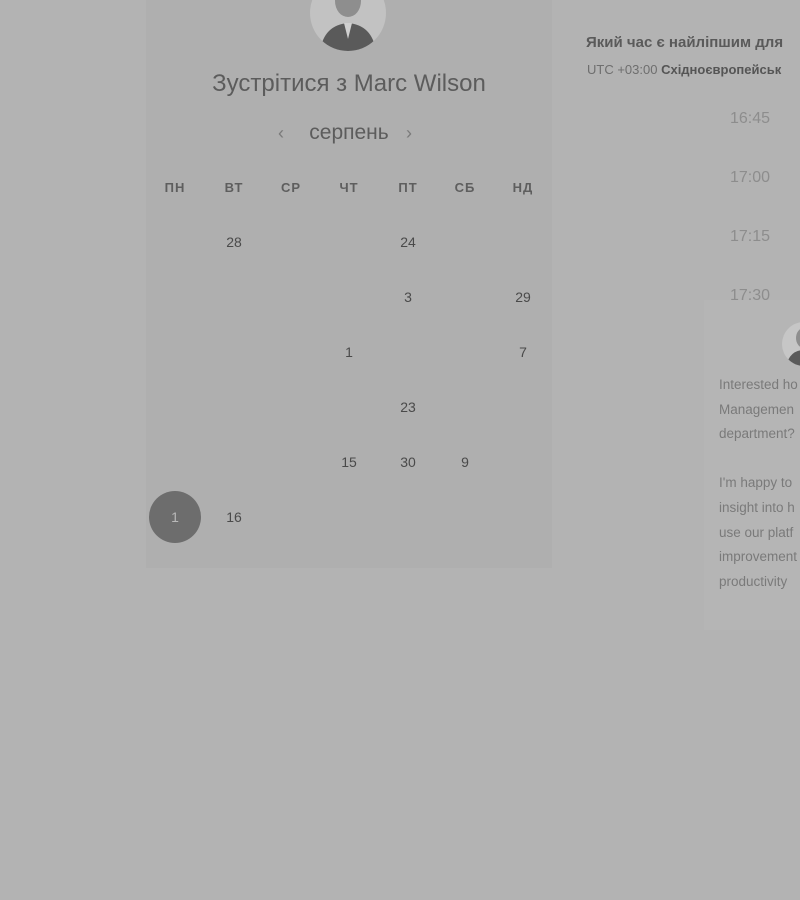 The image size is (800, 900). Describe the element at coordinates (291, 187) in the screenshot. I see `weekday-label: СР` at that location.